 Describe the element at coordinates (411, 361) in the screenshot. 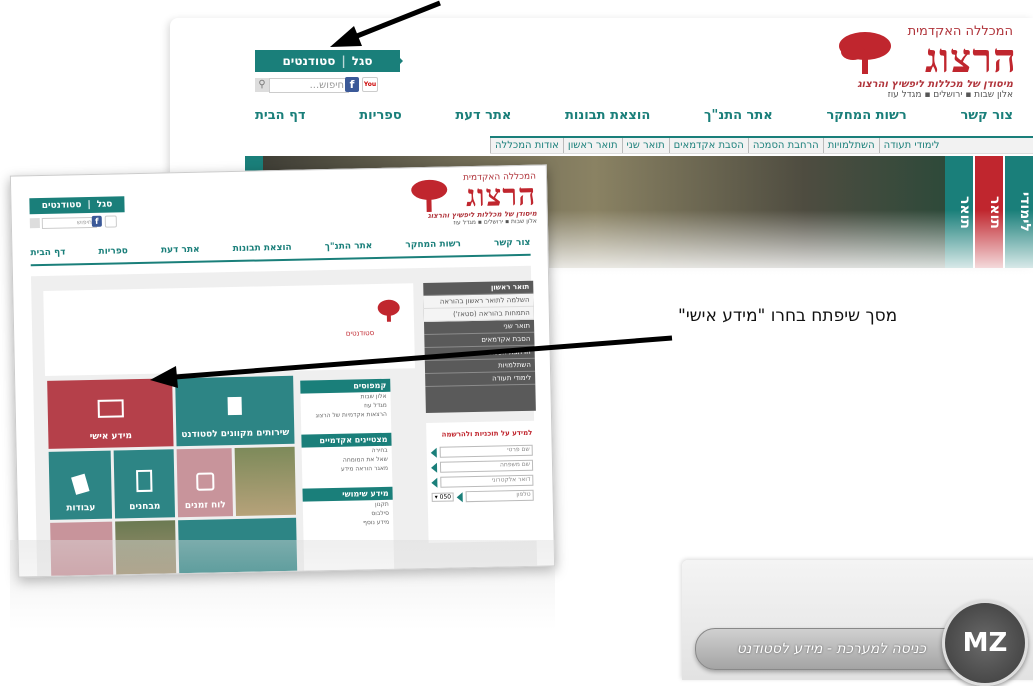

I see `arrow-to-personal-info-icon` at that location.